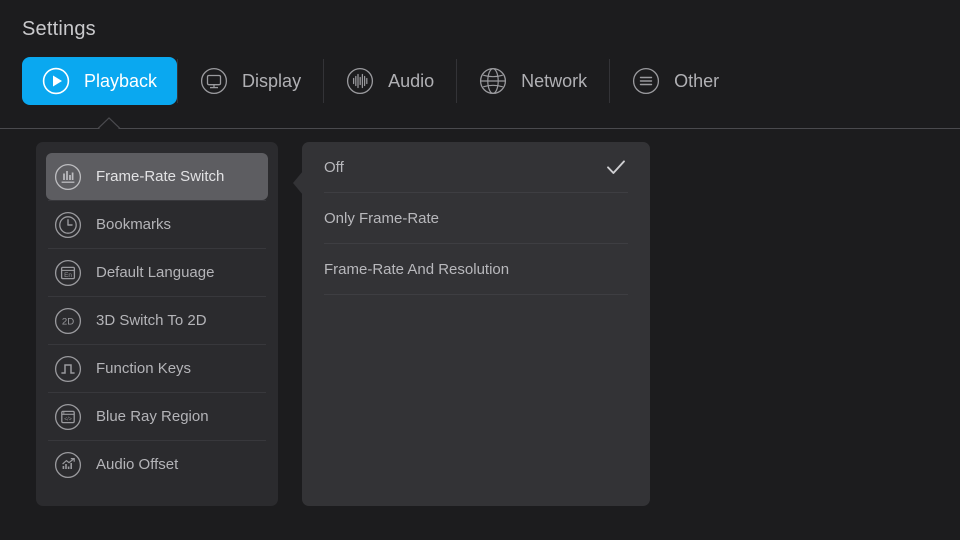 The image size is (960, 540). What do you see at coordinates (59, 29) in the screenshot?
I see `page-title: Settings` at bounding box center [59, 29].